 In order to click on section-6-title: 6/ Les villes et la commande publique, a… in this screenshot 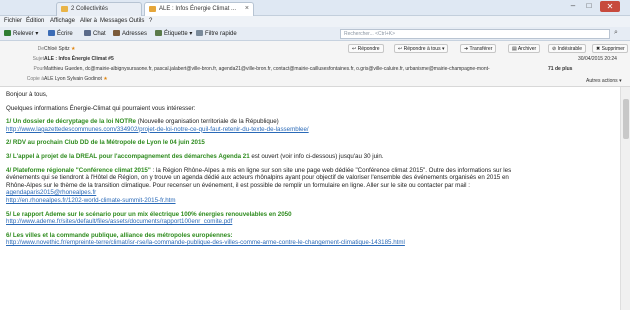, I will do `click(119, 235)`.